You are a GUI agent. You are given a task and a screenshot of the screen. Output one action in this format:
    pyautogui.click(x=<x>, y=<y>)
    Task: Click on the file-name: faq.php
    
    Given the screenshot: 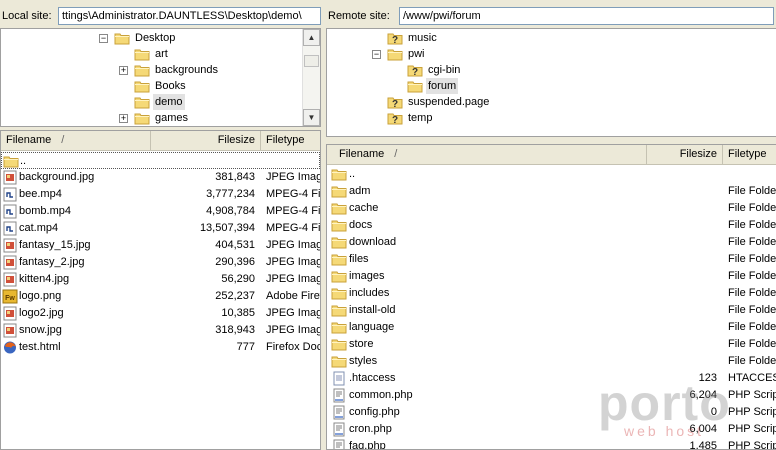 What is the action you would take?
    pyautogui.click(x=367, y=445)
    